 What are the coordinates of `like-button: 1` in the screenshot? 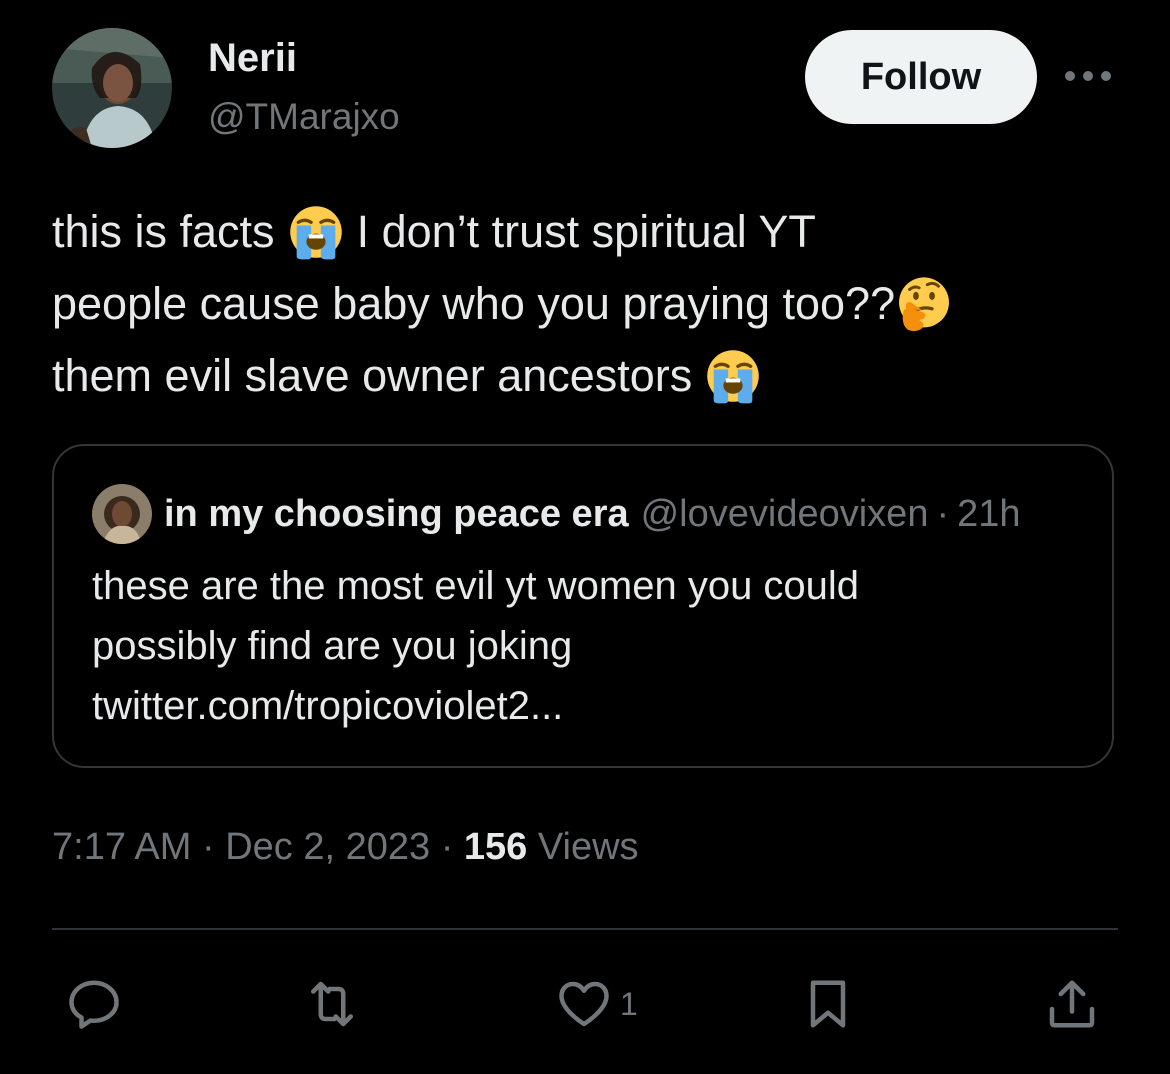 It's located at (596, 1004).